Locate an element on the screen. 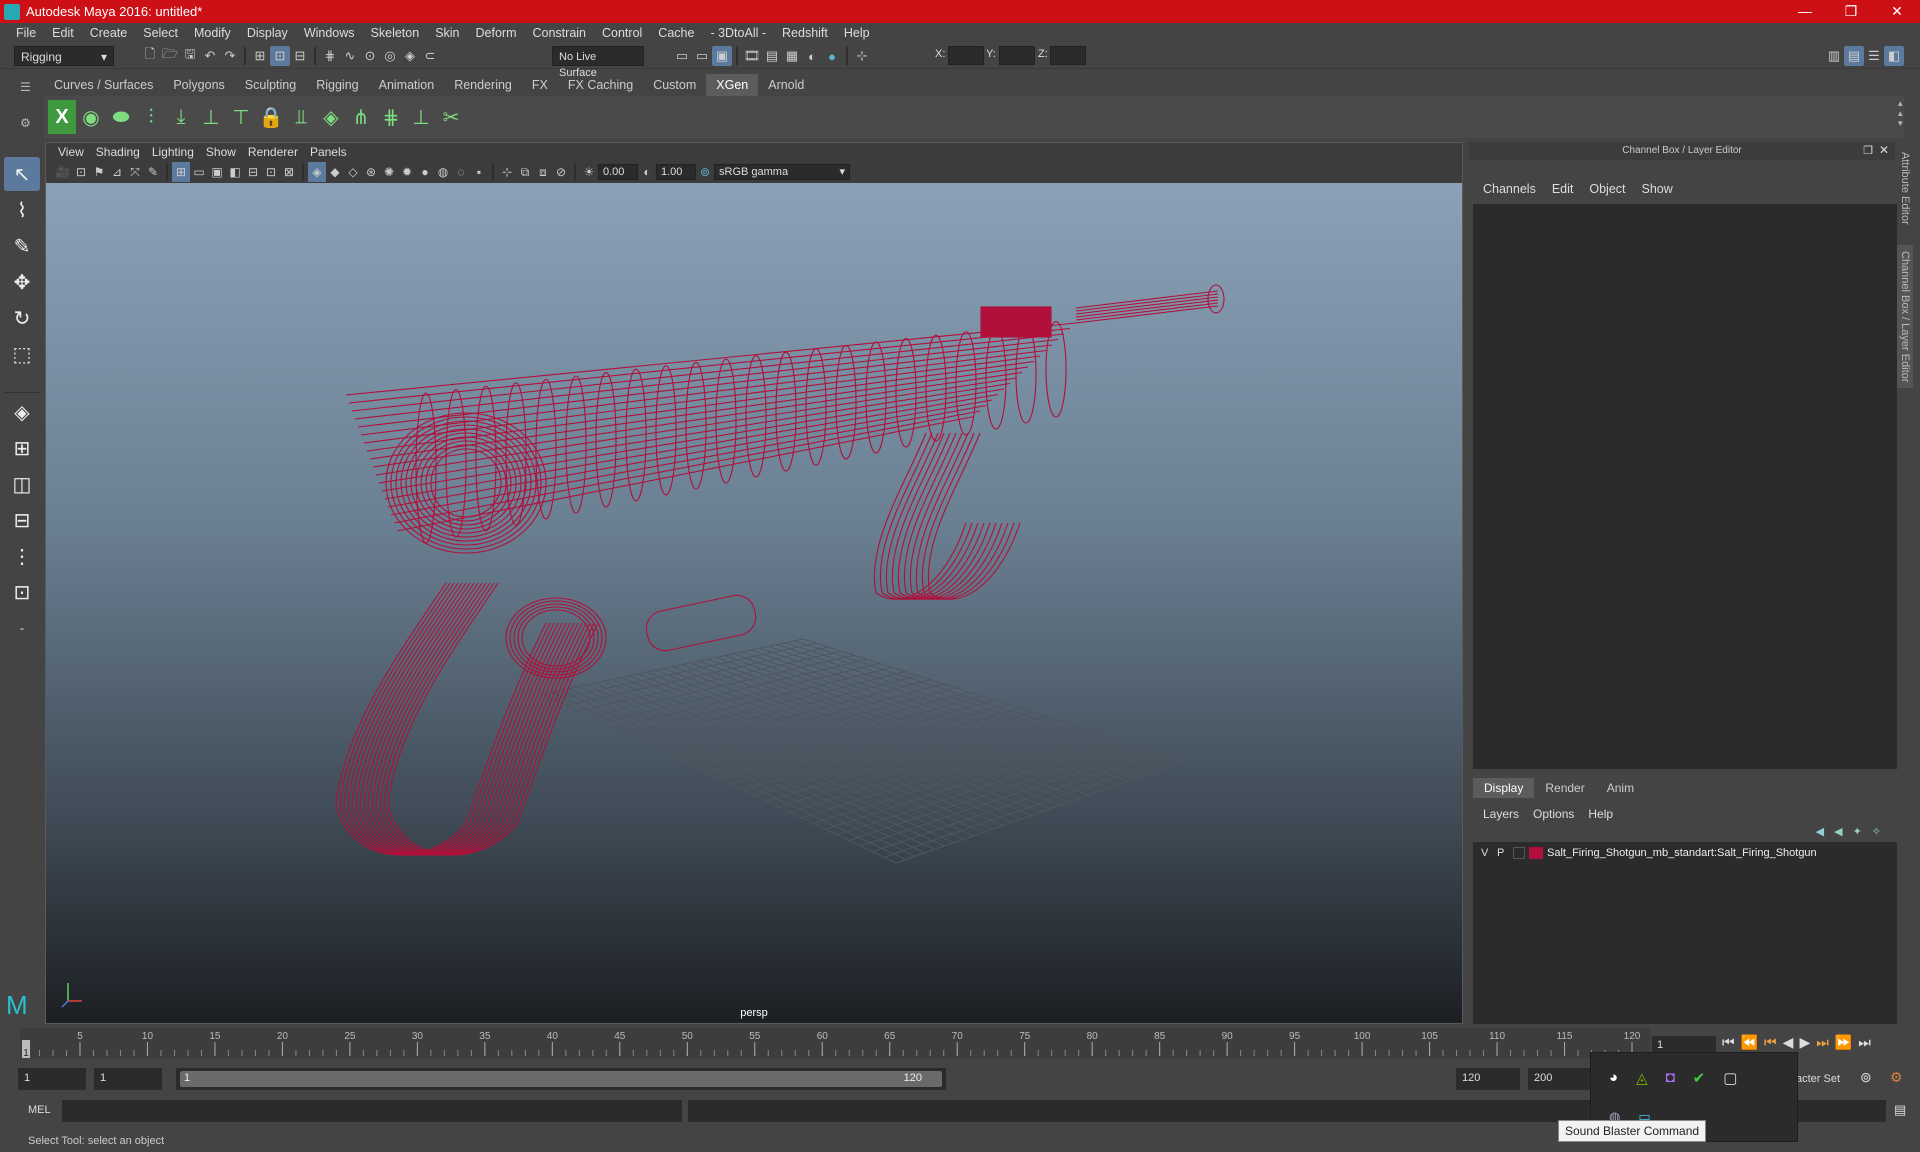 Image resolution: width=1920 pixels, height=1152 pixels. lasso-tool-icon: ⌇ is located at coordinates (22, 210).